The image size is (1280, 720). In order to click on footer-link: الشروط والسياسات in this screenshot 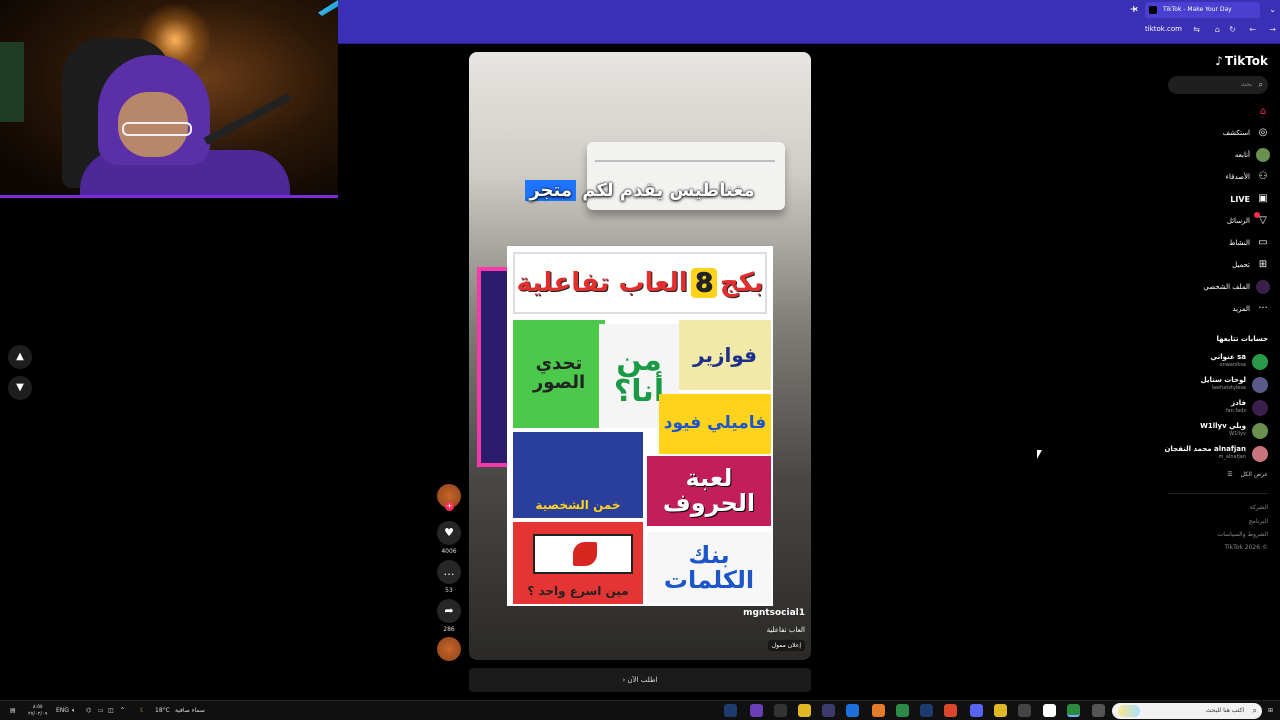, I will do `click(1243, 534)`.